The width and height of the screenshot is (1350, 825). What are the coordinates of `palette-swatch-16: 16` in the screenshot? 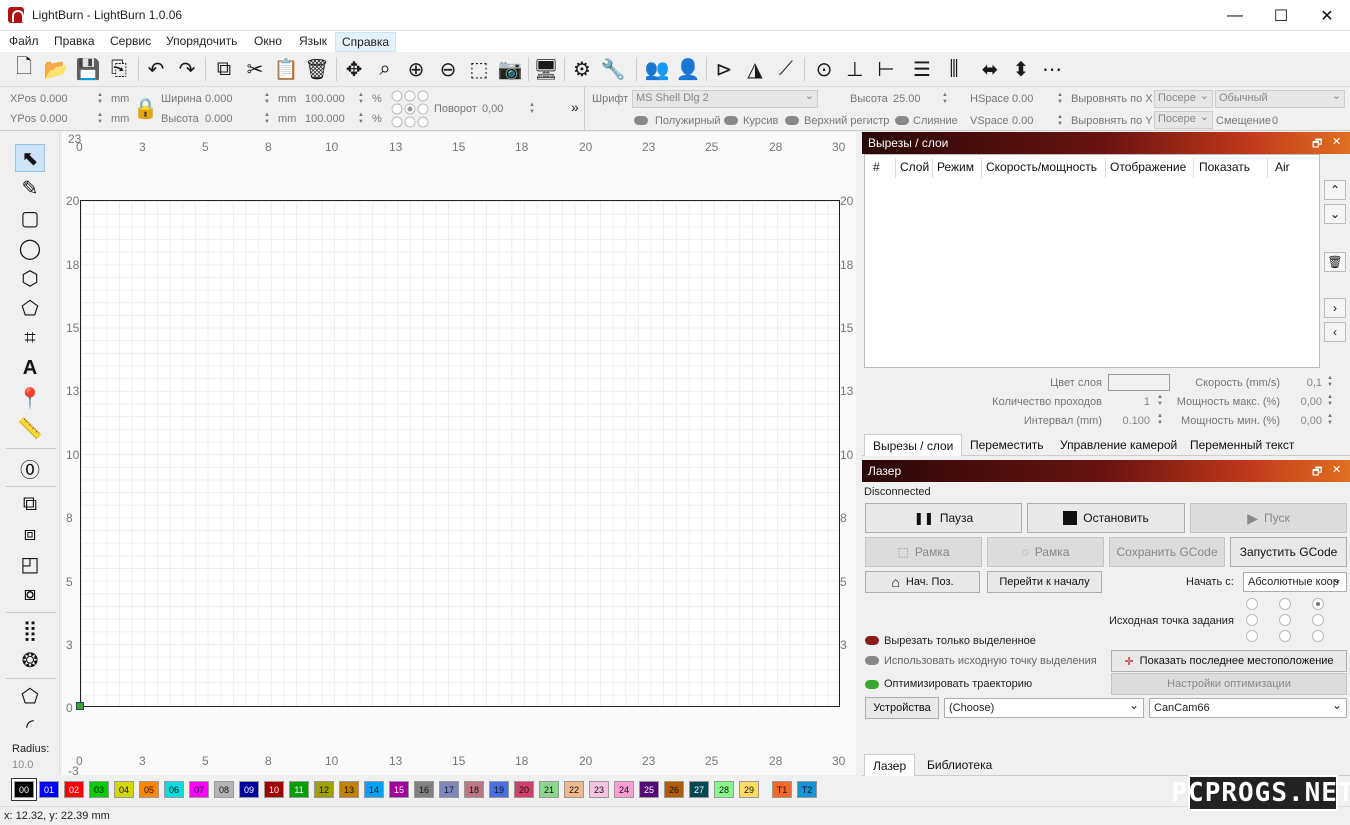 It's located at (424, 789).